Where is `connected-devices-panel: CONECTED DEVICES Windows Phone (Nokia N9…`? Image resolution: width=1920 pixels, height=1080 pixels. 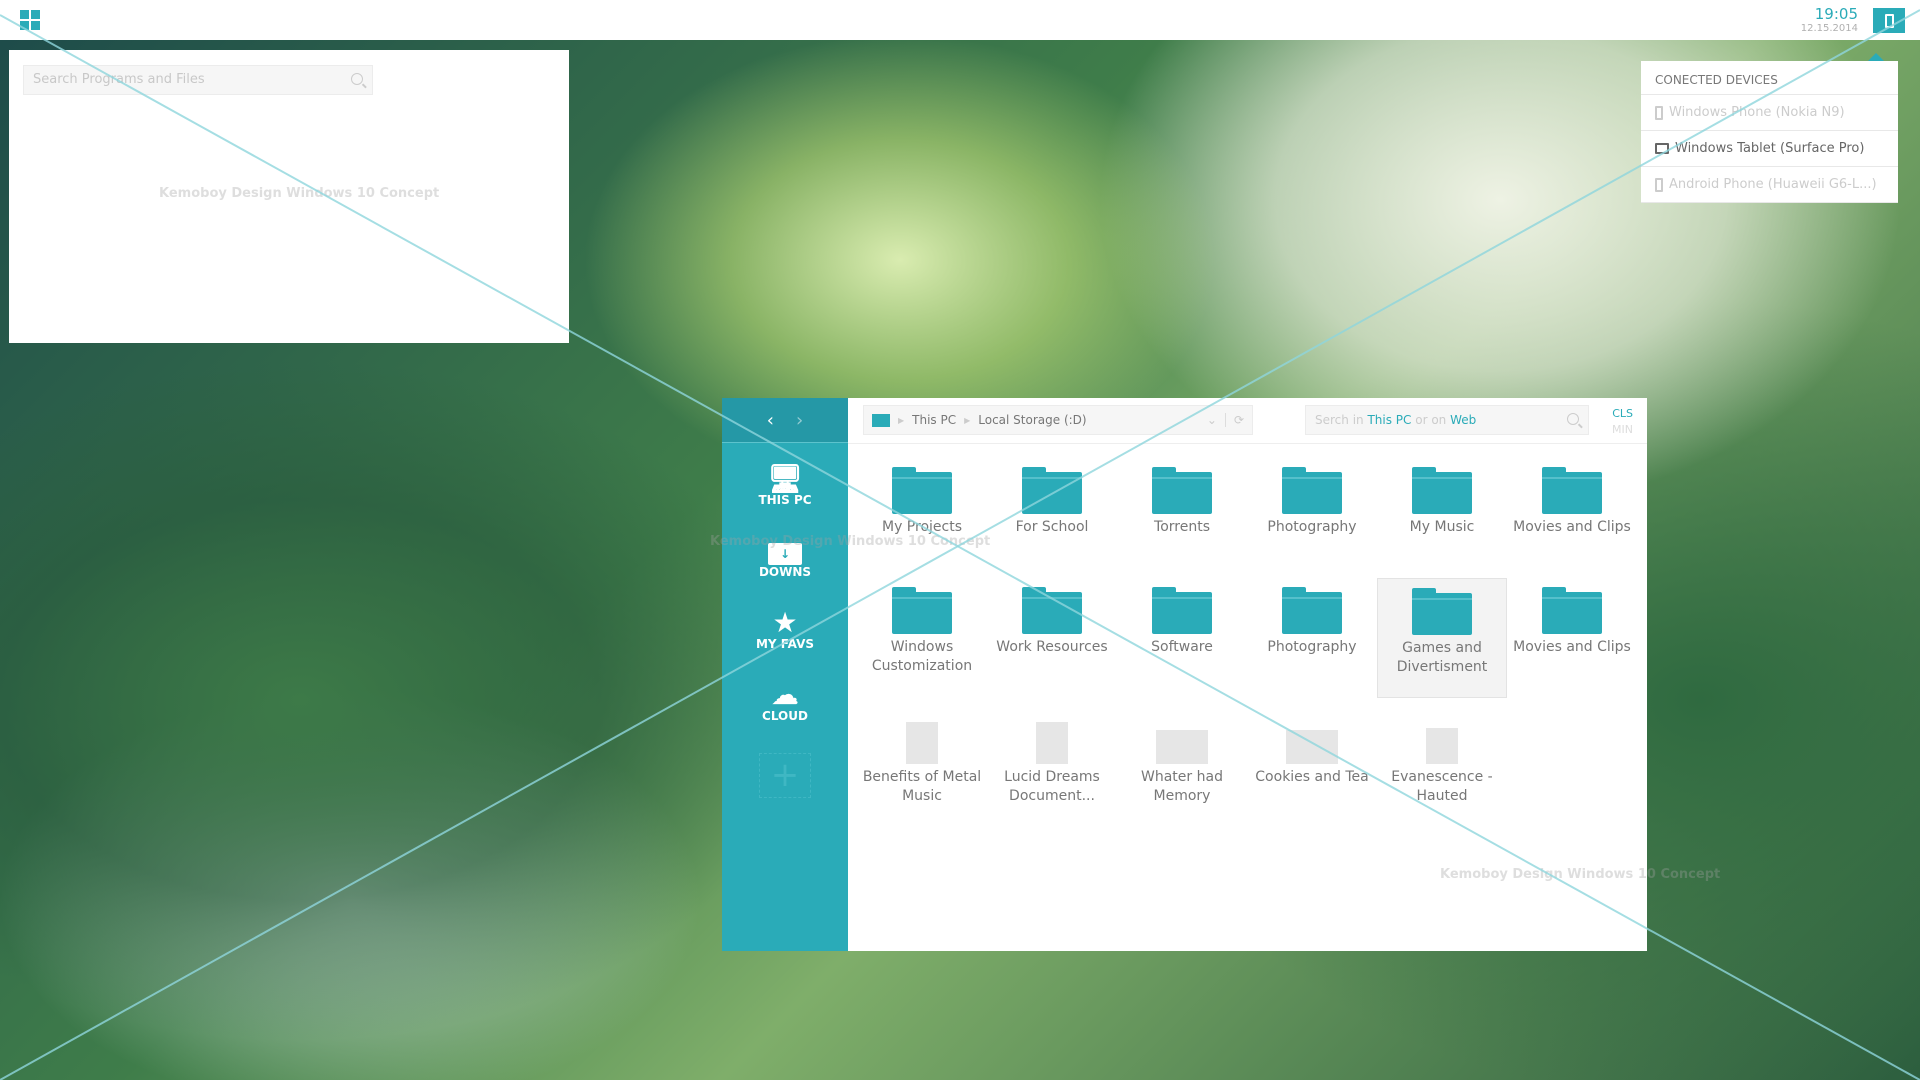 connected-devices-panel: CONECTED DEVICES Windows Phone (Nokia N9… is located at coordinates (1769, 128).